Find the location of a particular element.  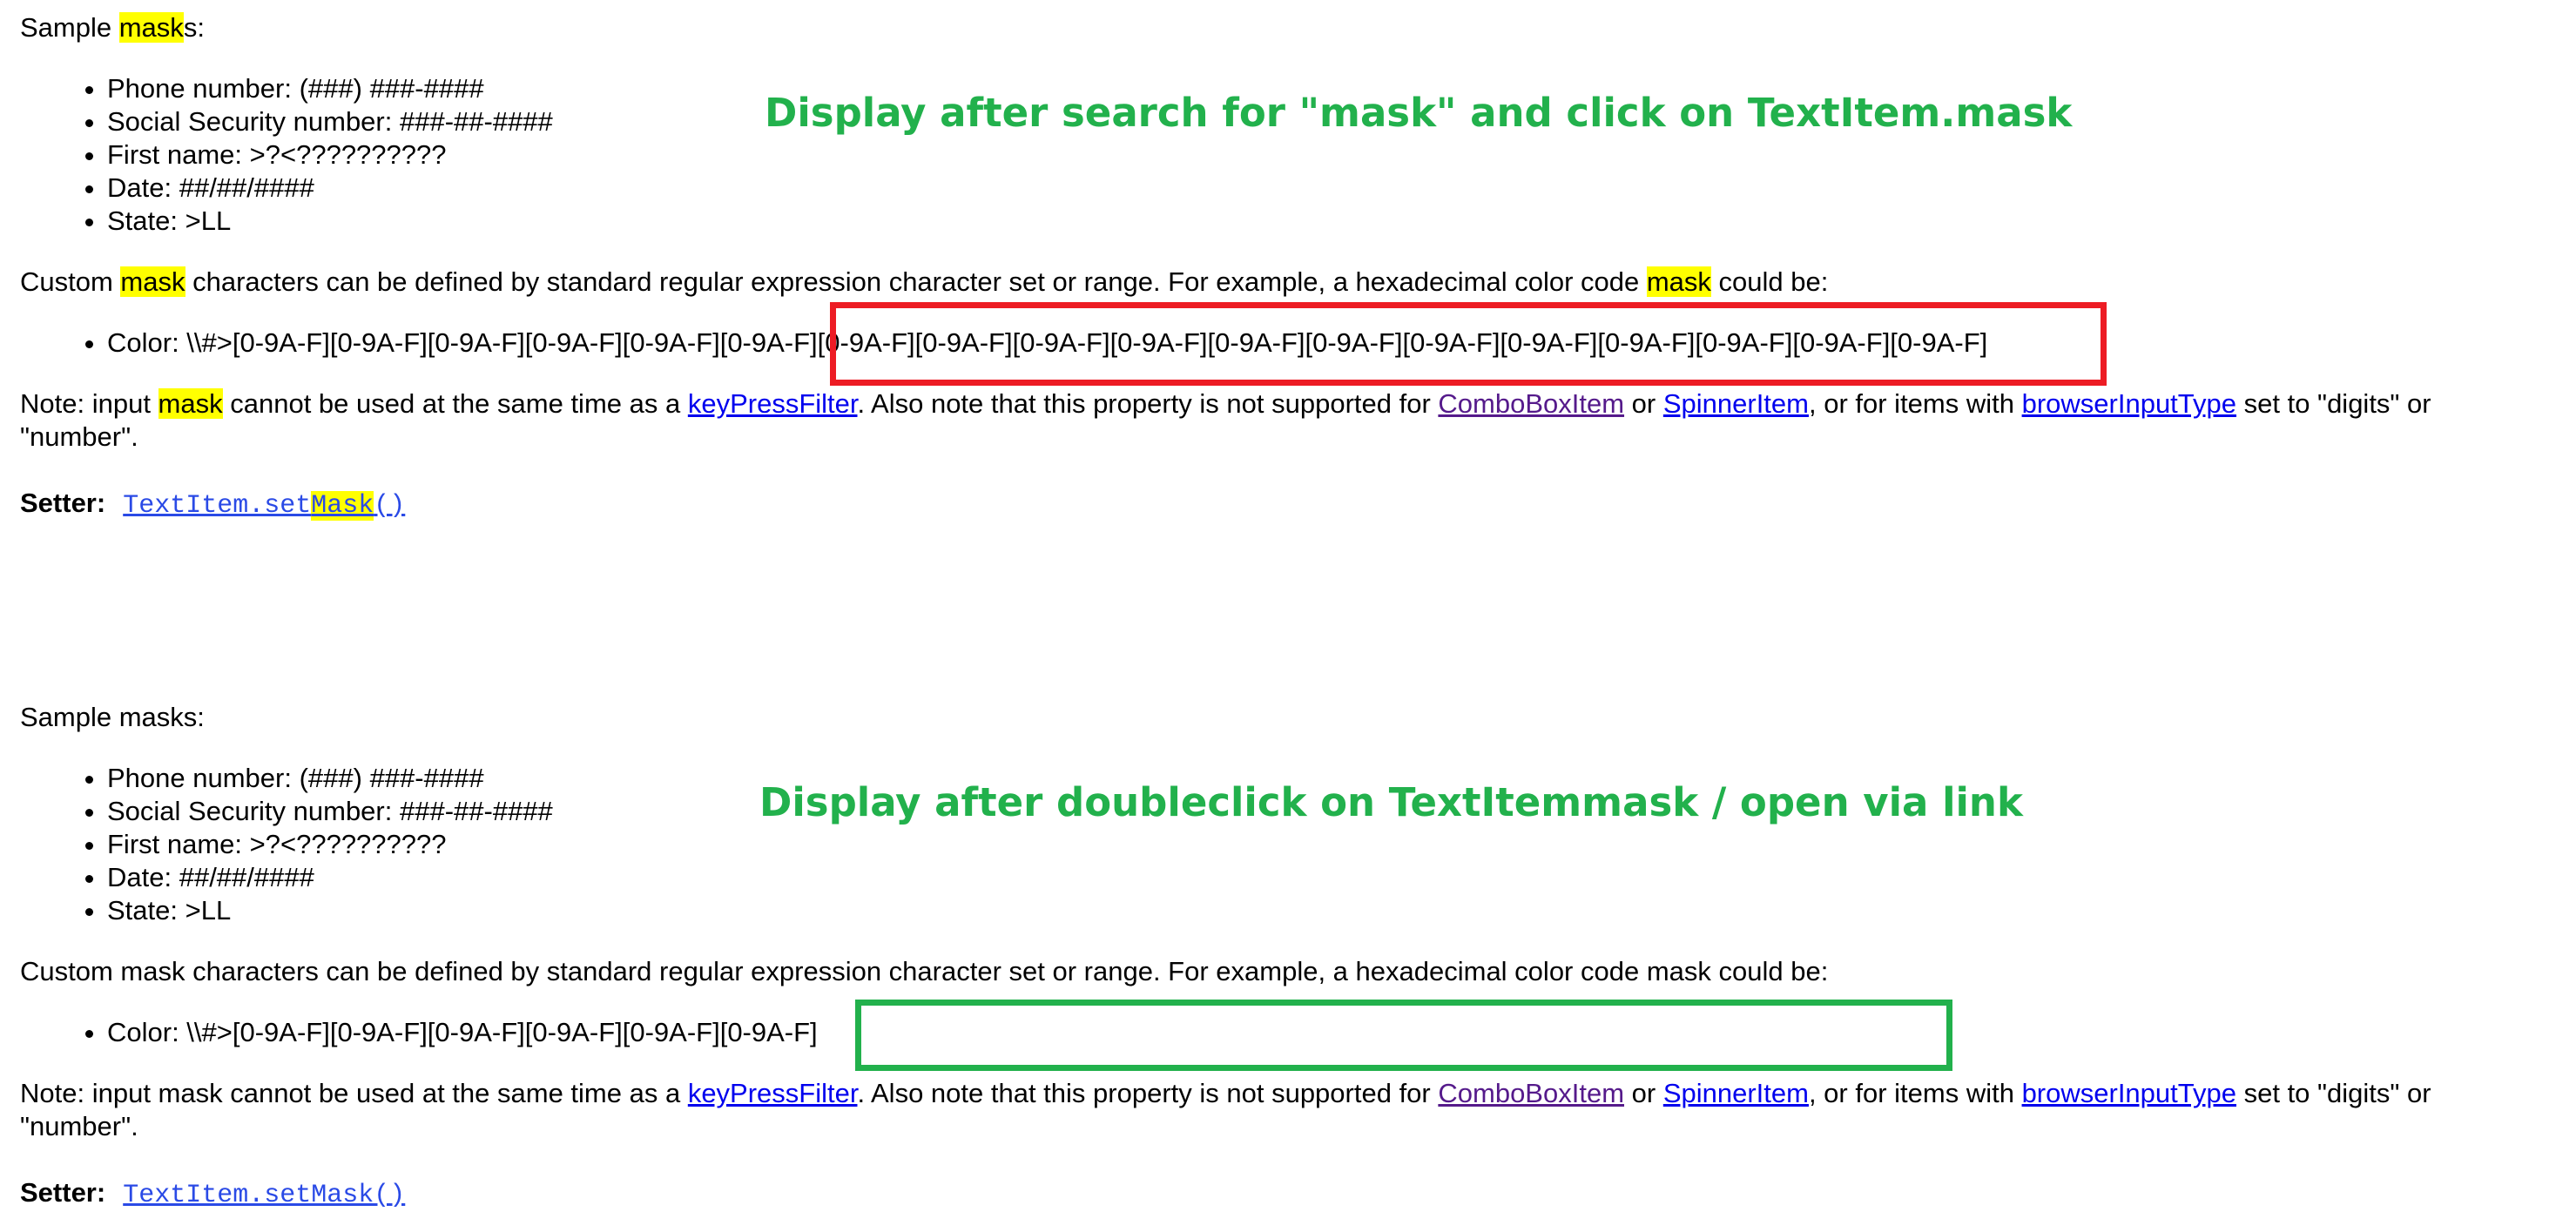

note-text: cannot be used at the same time as a is located at coordinates (455, 403).